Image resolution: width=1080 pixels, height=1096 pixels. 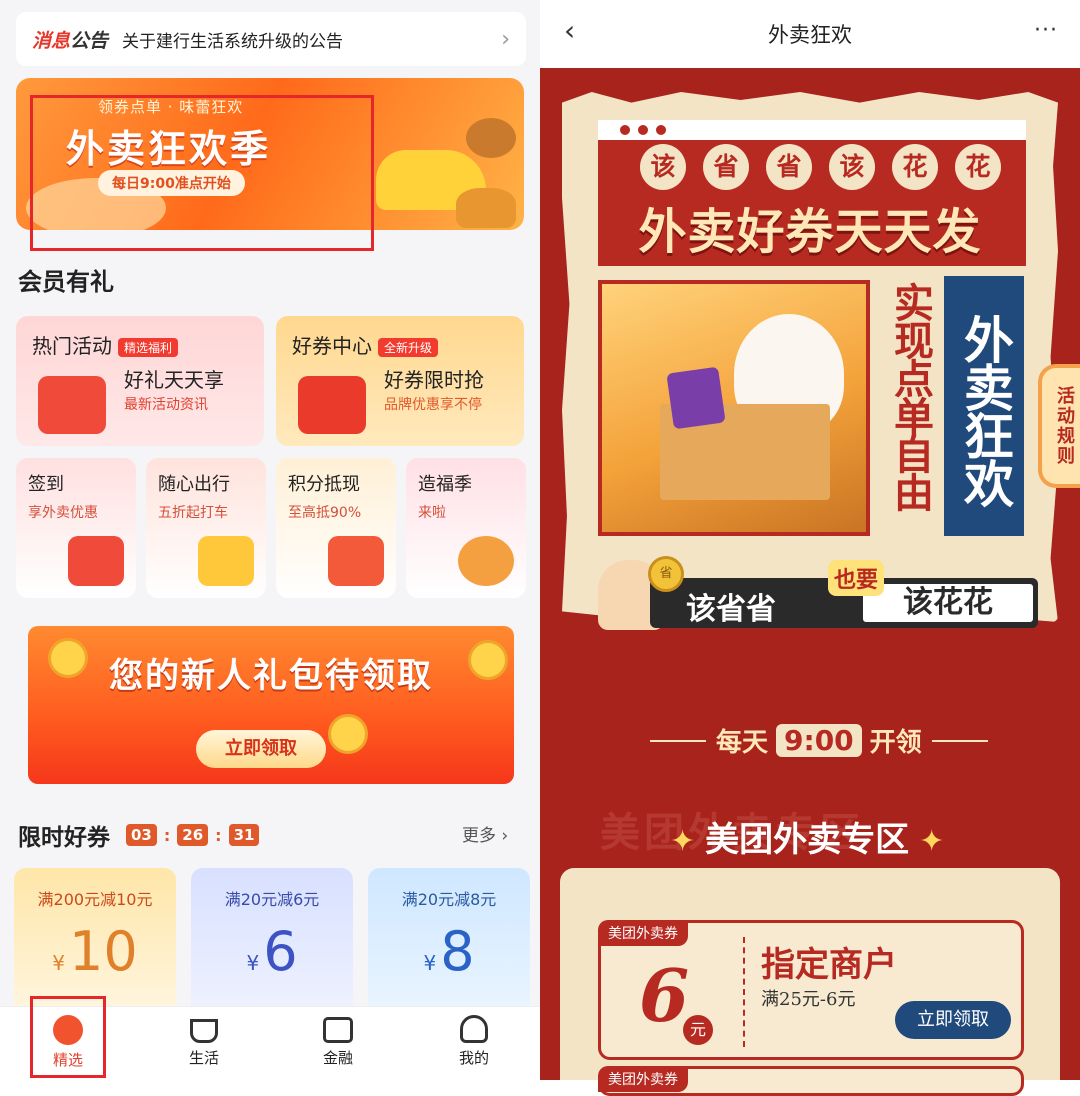 What do you see at coordinates (486, 208) in the screenshot?
I see `fries-illustration` at bounding box center [486, 208].